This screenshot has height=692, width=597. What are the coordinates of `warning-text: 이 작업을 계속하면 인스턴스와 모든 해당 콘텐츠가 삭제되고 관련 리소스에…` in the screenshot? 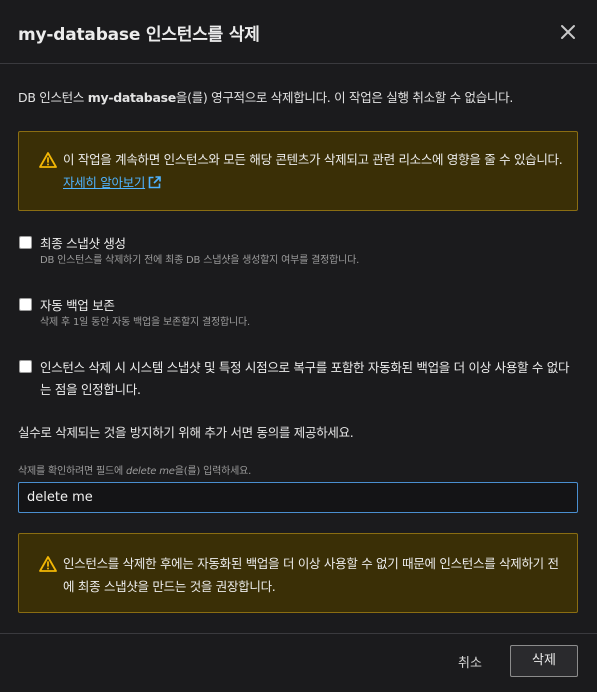 It's located at (313, 159).